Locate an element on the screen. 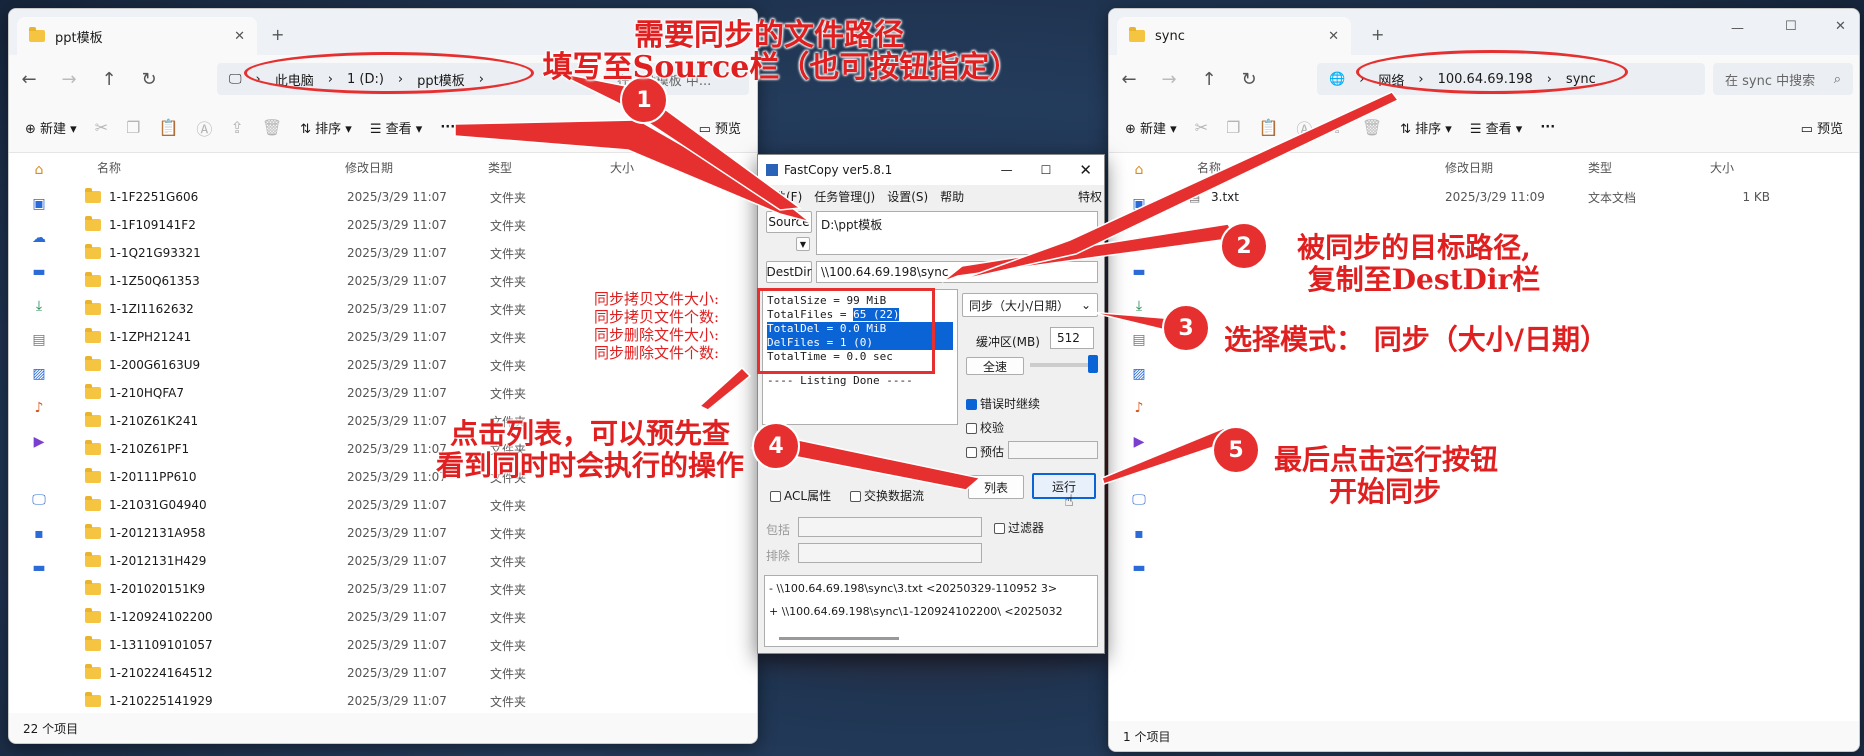  close-tab-icon: ✕ is located at coordinates (239, 36).